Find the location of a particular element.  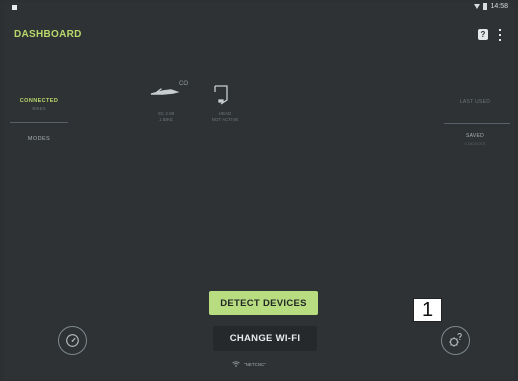

status-right: 14:58 is located at coordinates (491, 6).